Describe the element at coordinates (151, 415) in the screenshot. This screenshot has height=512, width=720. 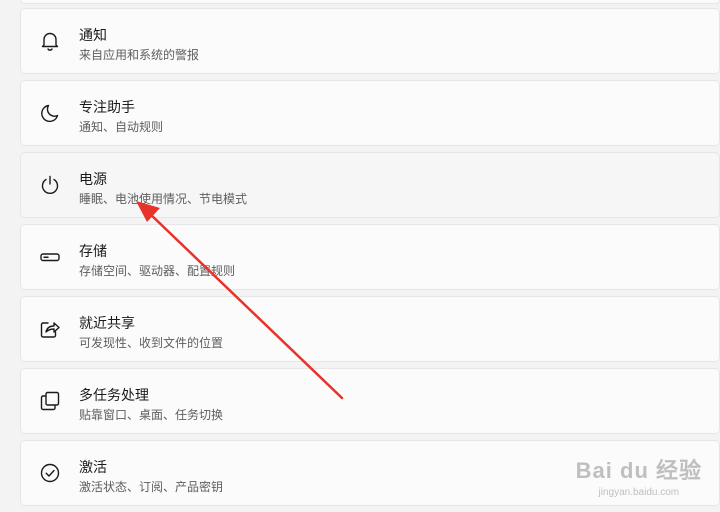
I see `settings-item-description: 贴靠窗口、桌面、任务切换` at that location.